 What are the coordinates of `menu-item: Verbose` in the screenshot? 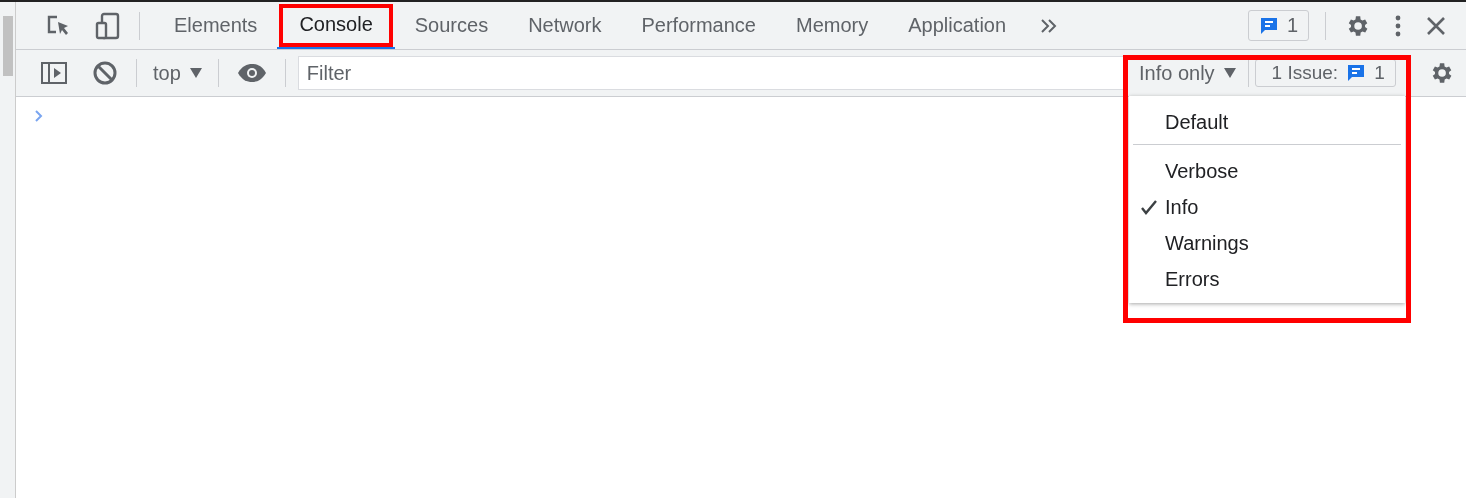 It's located at (1267, 171).